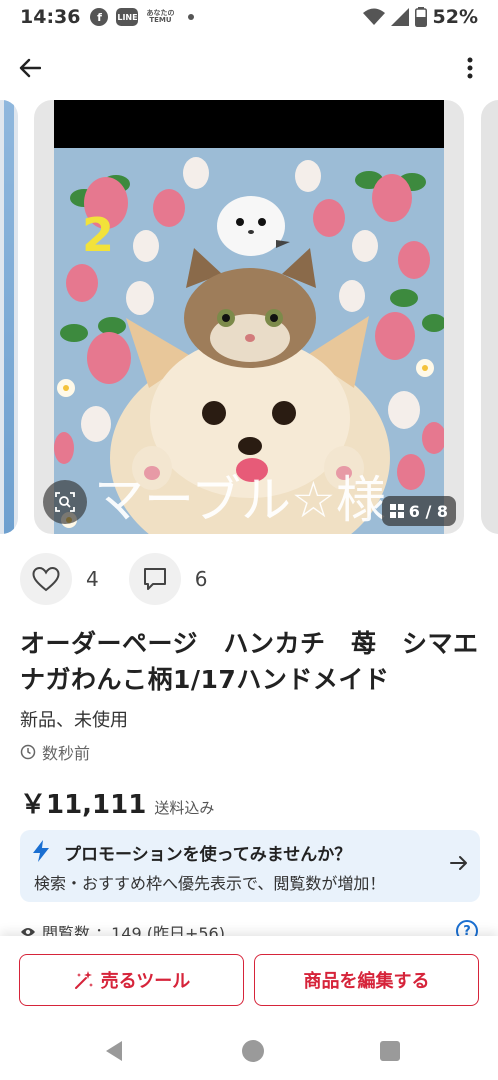 This screenshot has width=498, height=1080. I want to click on nav-recents-icon, so click(390, 1051).